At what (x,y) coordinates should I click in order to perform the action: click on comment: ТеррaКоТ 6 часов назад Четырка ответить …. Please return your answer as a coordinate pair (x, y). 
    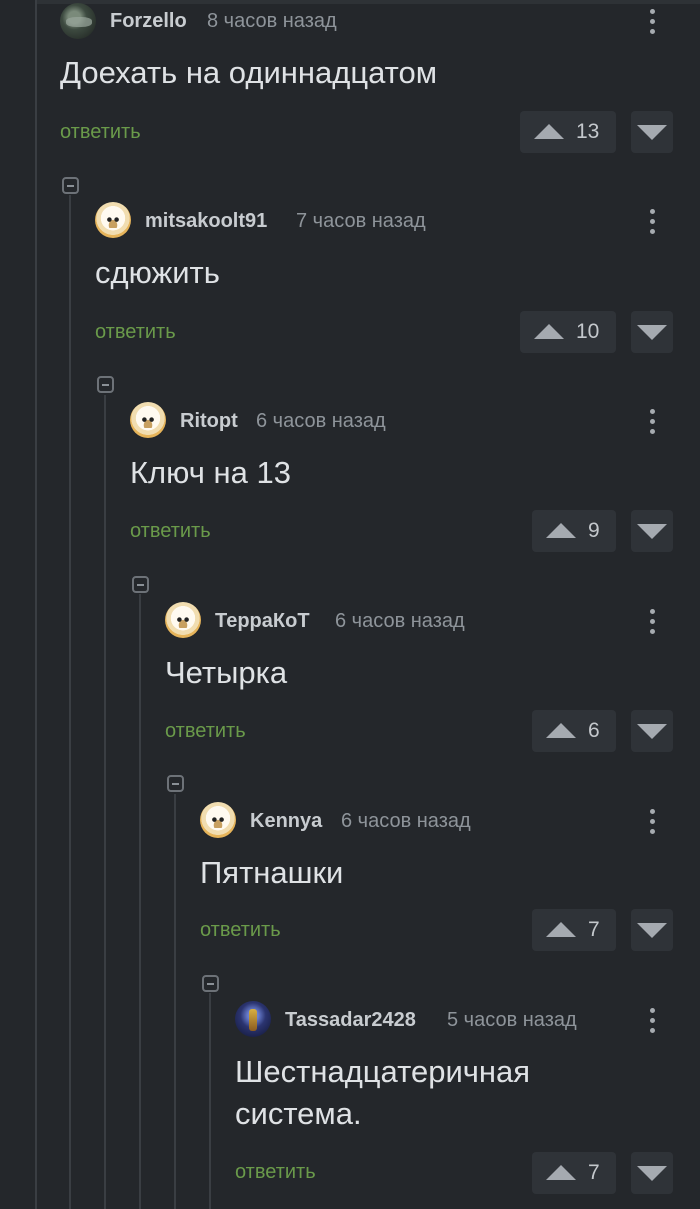
    Looking at the image, I should click on (432, 680).